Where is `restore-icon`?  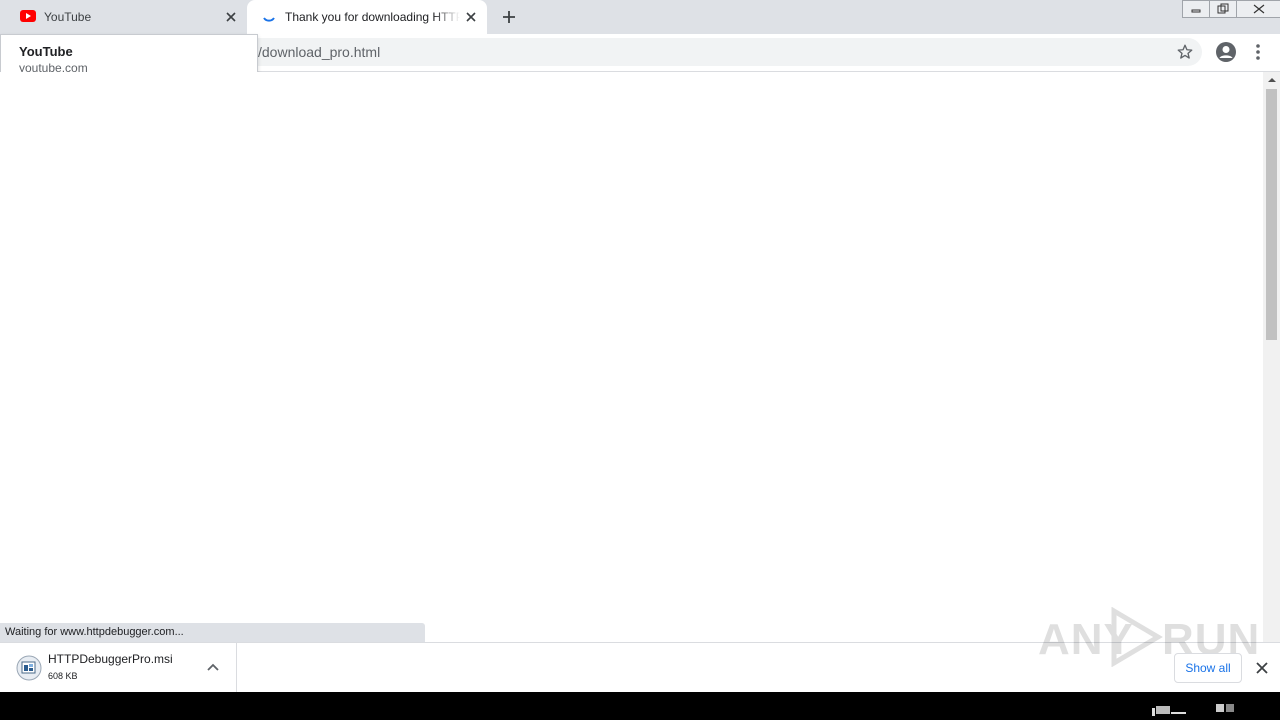
restore-icon is located at coordinates (1223, 8).